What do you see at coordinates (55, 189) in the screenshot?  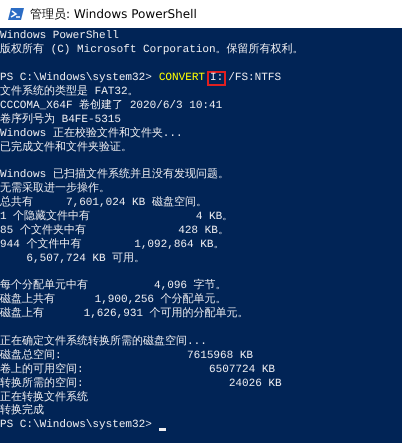 I see `console-output: 无需采取进一步操作。` at bounding box center [55, 189].